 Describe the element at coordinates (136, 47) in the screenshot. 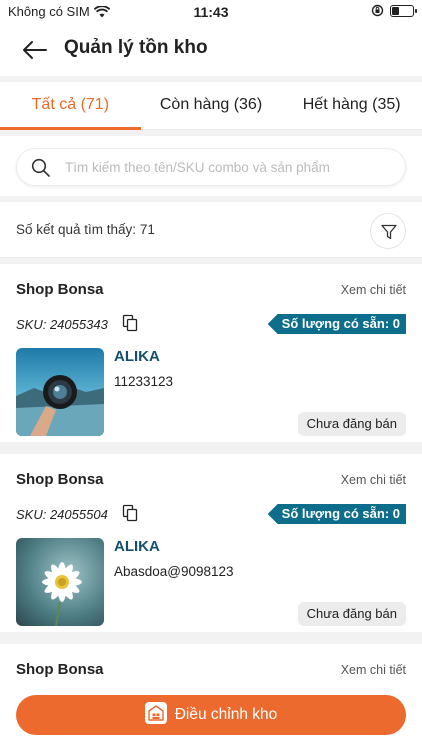

I see `page-title: Quản lý tồn kho` at that location.